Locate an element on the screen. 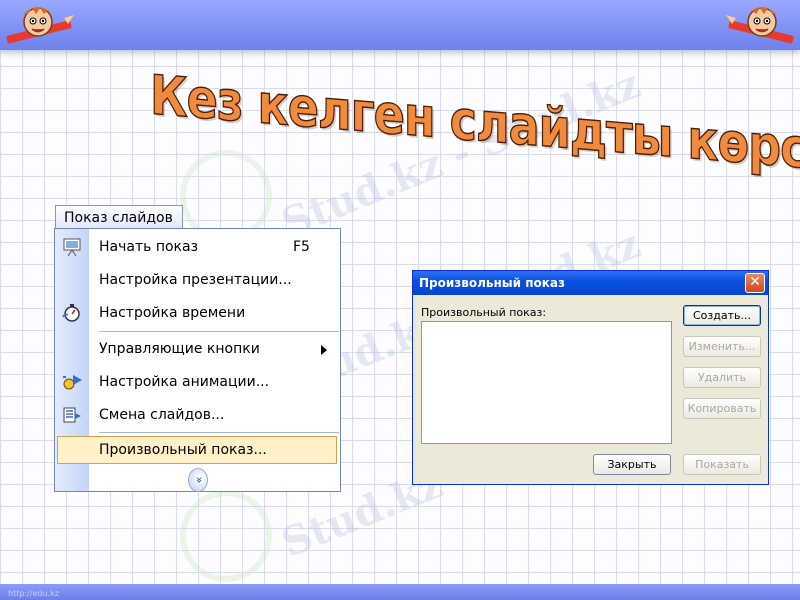  show-button: Показать is located at coordinates (722, 464).